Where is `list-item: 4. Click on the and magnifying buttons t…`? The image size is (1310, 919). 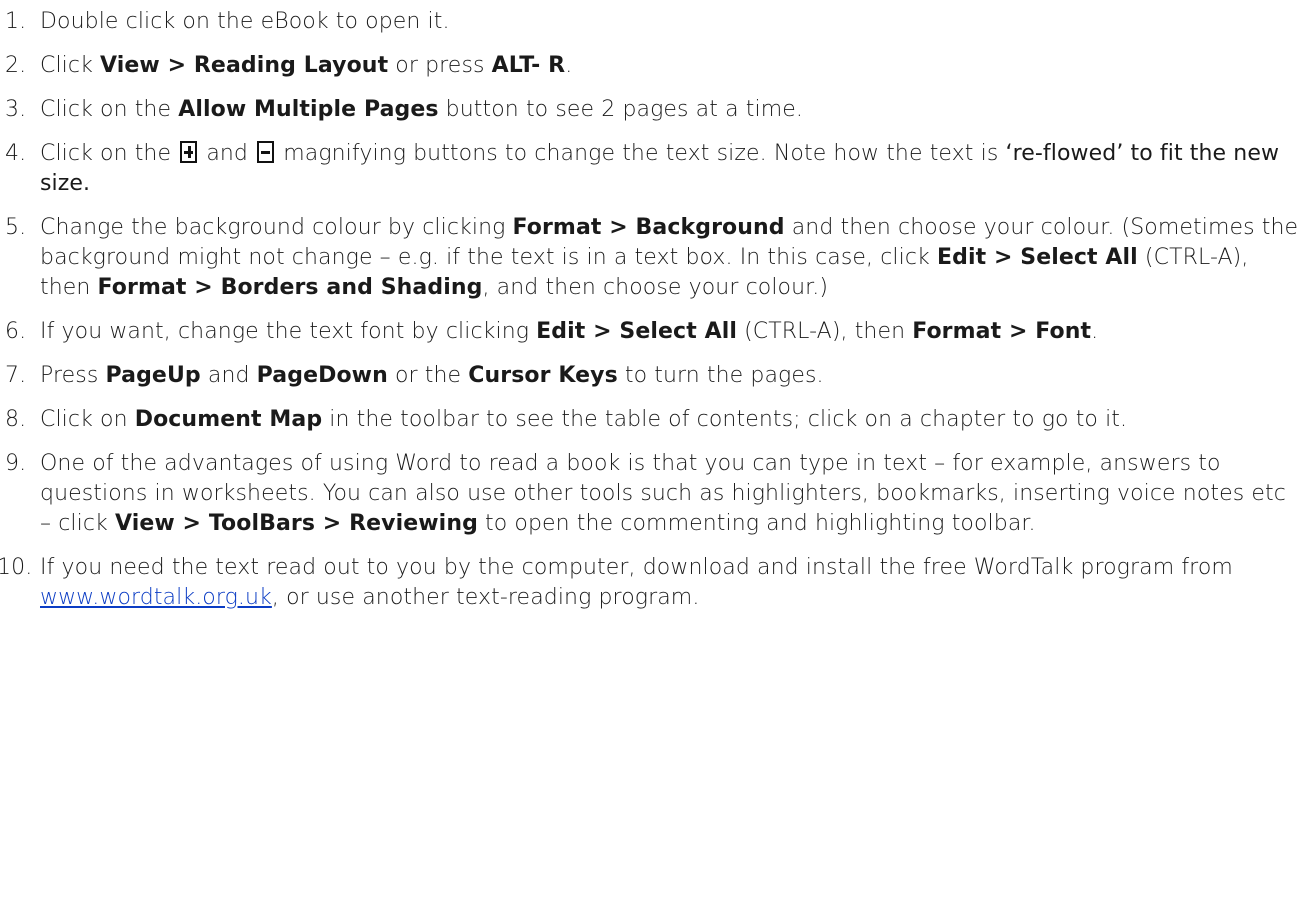
list-item: 4. Click on the and magnifying buttons t… is located at coordinates (655, 169).